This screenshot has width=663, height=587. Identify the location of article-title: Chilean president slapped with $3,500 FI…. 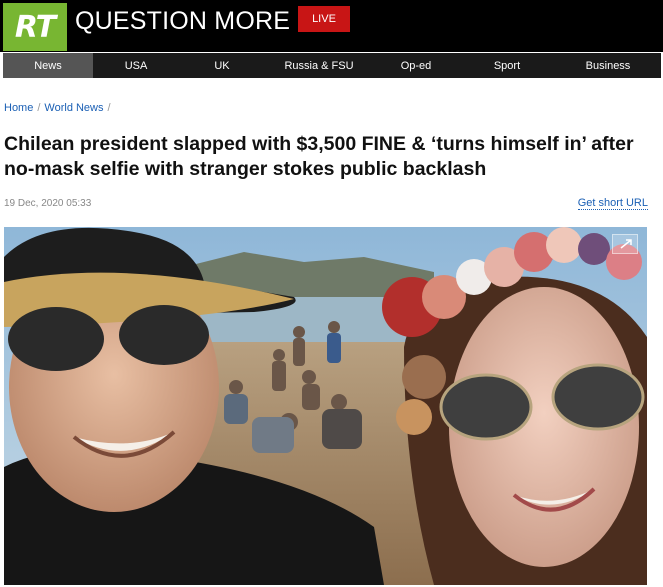
(319, 156).